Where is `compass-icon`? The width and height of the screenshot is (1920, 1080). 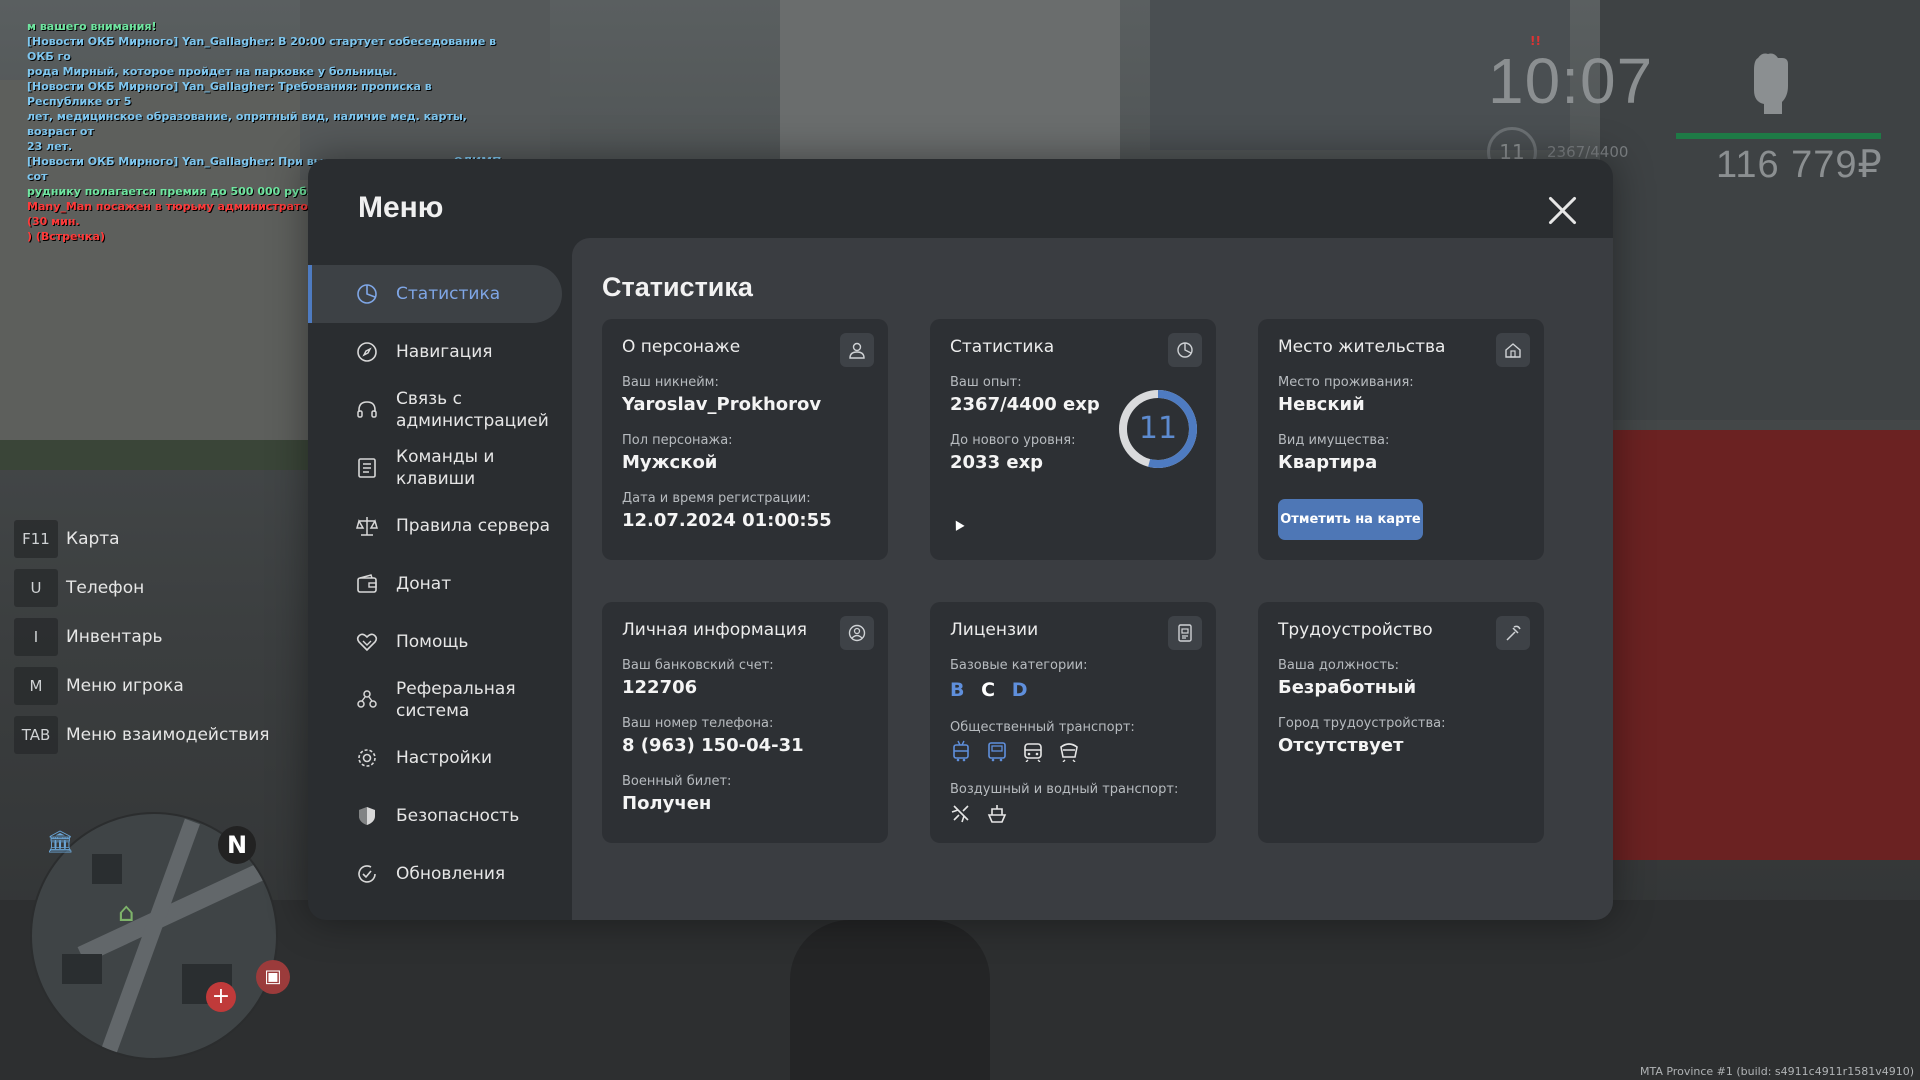
compass-icon is located at coordinates (367, 352).